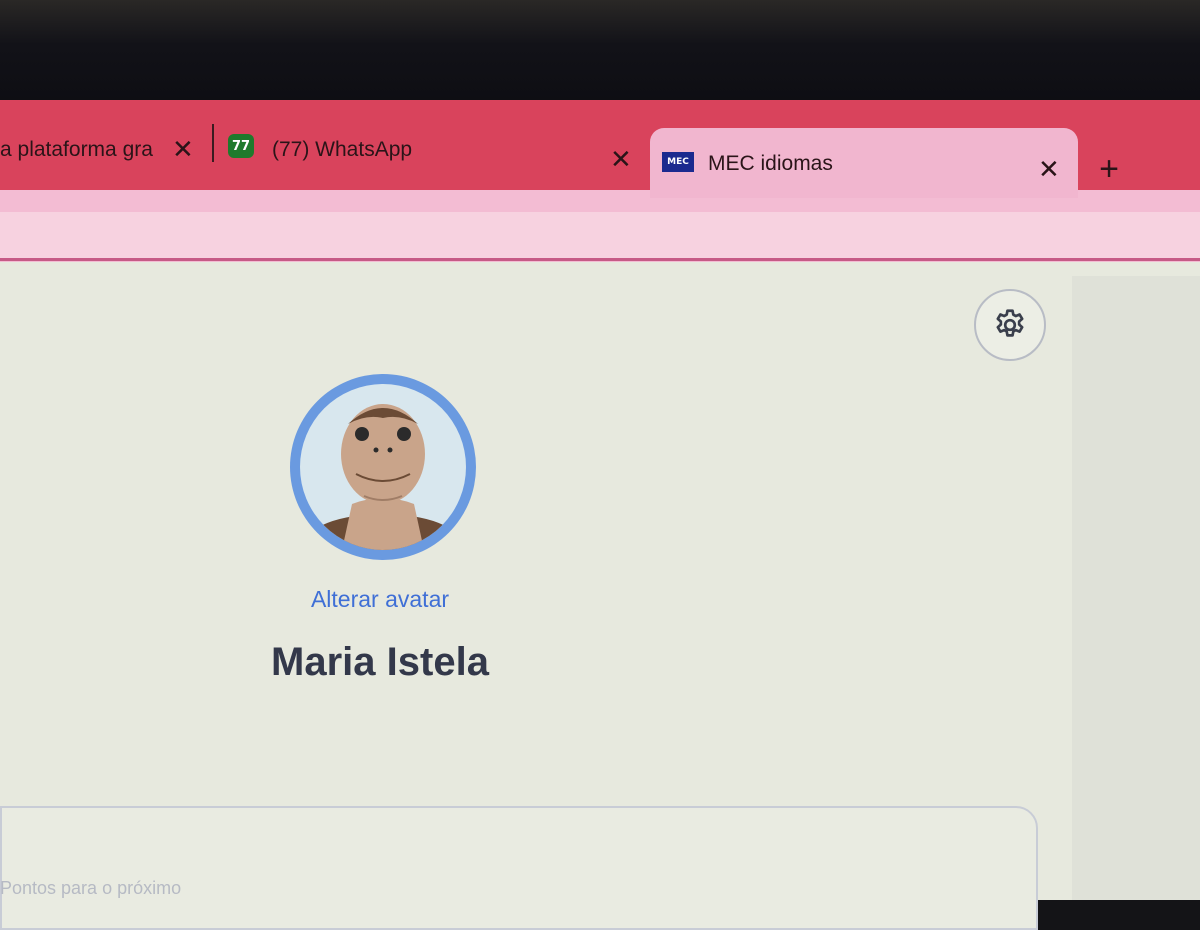 The width and height of the screenshot is (1200, 930). What do you see at coordinates (380, 662) in the screenshot?
I see `user-name: Maria Istela` at bounding box center [380, 662].